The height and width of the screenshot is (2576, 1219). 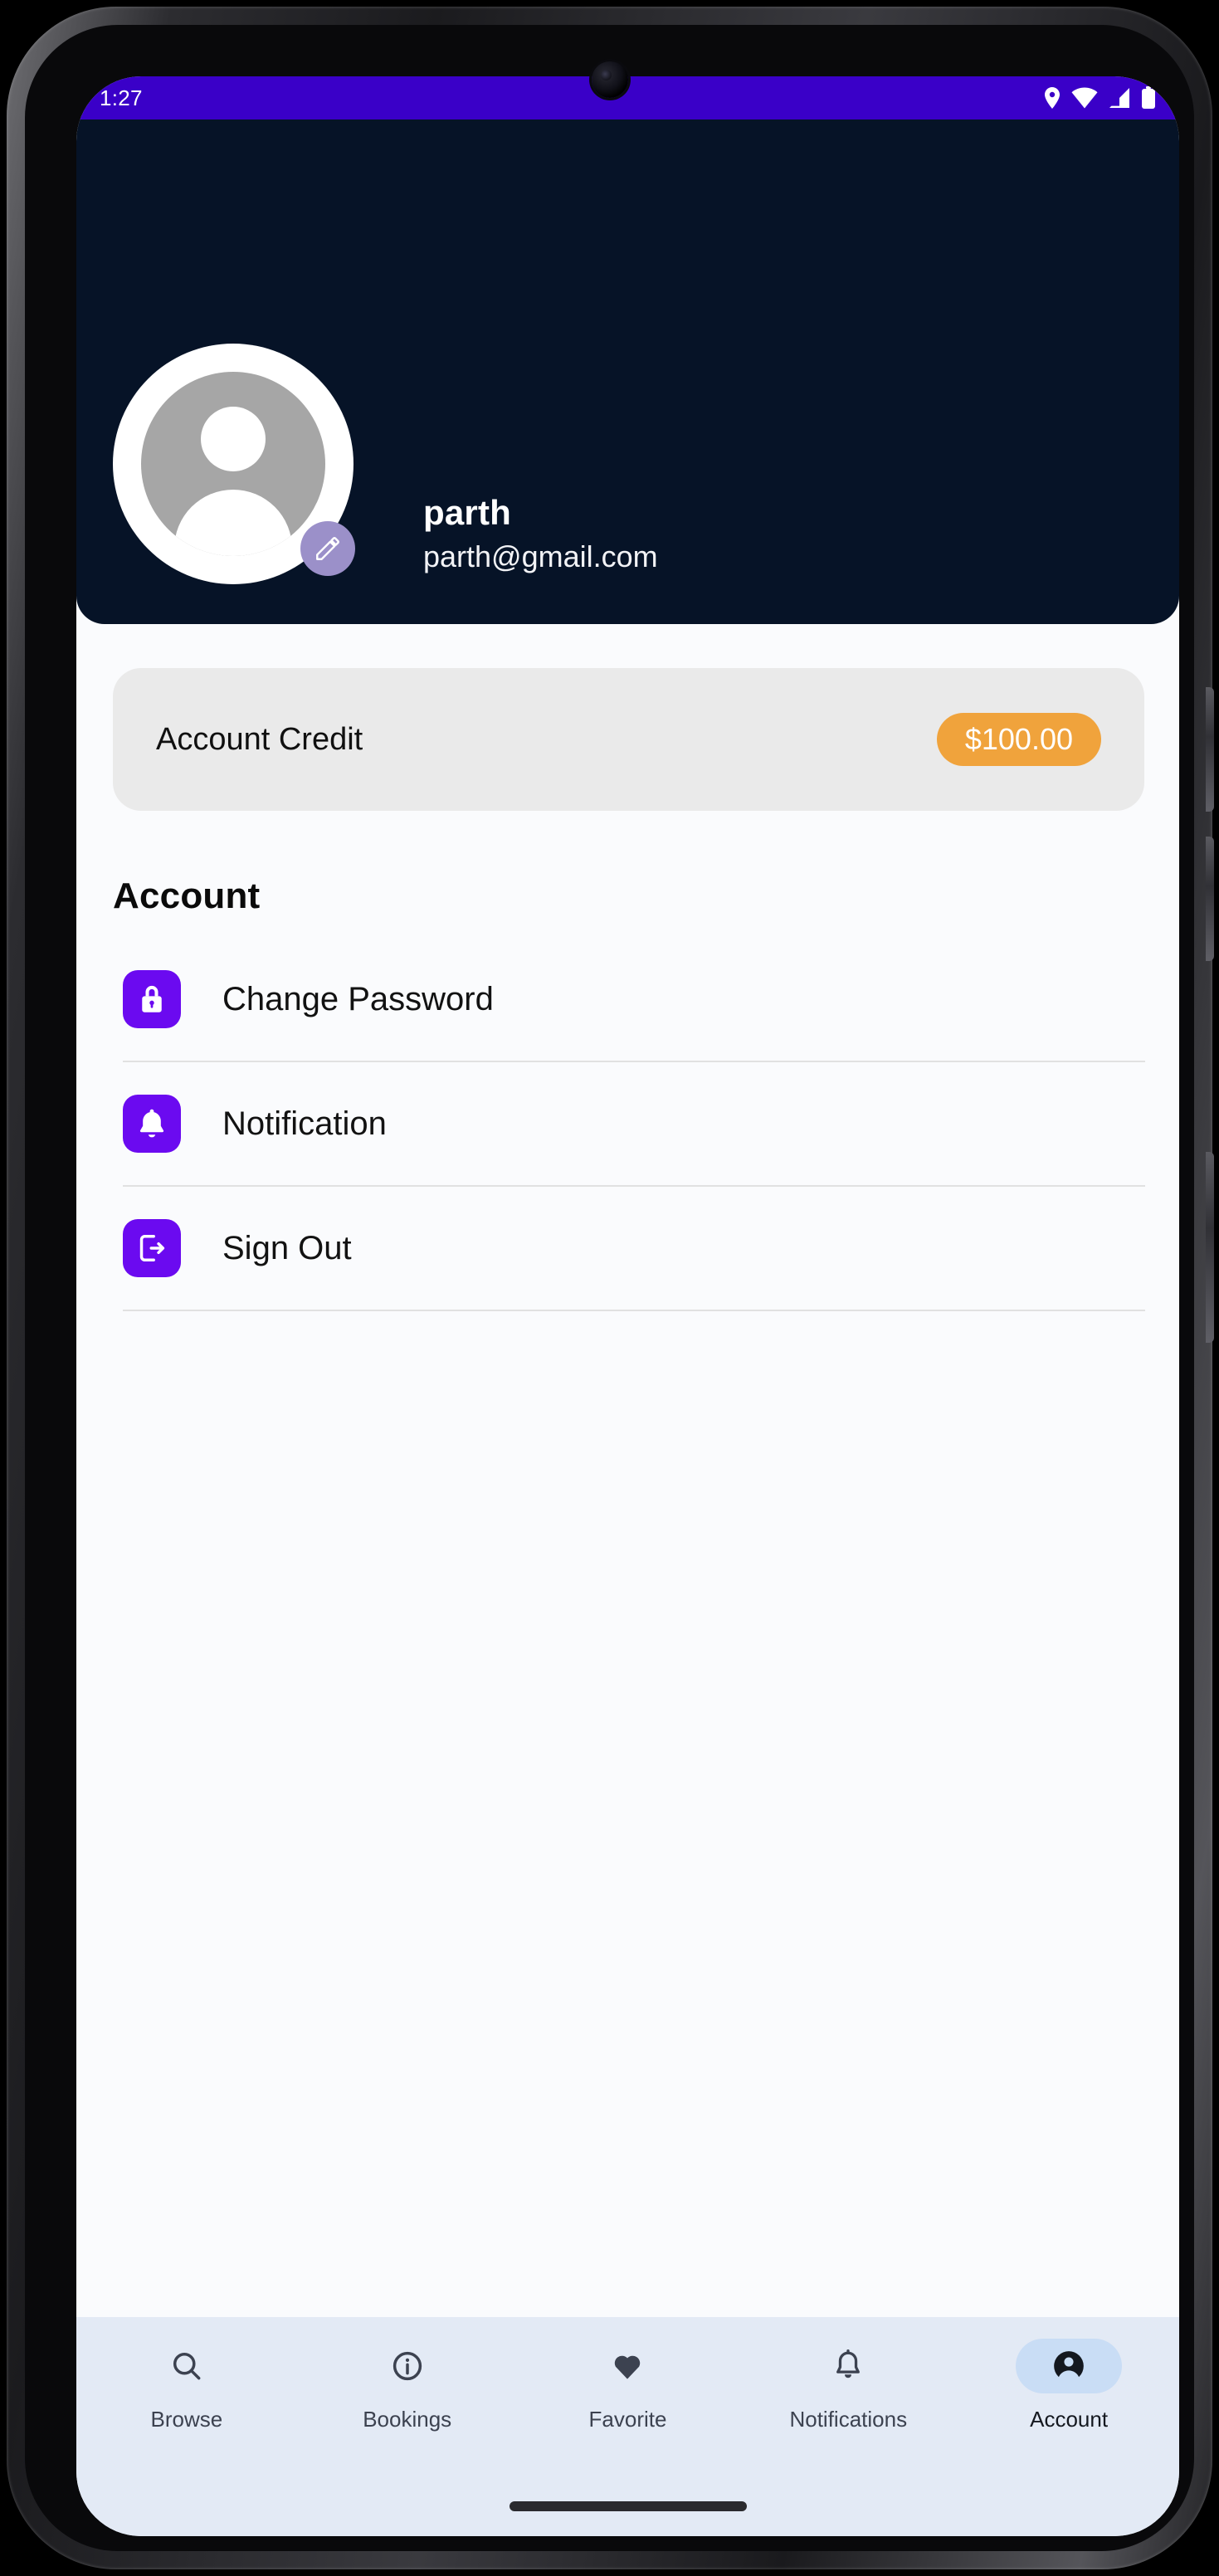 I want to click on profile-name: parth, so click(x=467, y=513).